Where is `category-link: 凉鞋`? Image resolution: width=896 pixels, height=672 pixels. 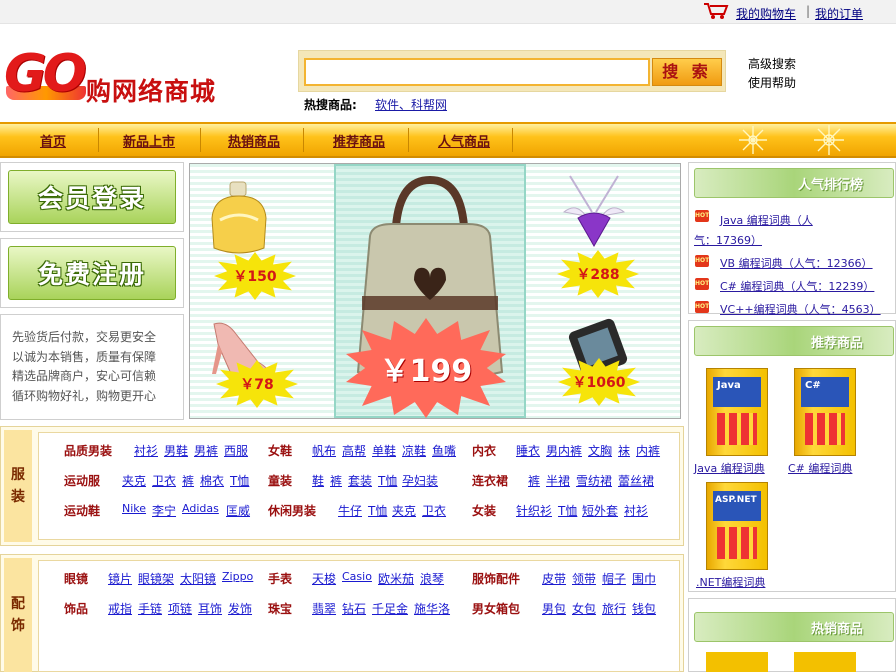
category-link: 凉鞋 is located at coordinates (414, 450).